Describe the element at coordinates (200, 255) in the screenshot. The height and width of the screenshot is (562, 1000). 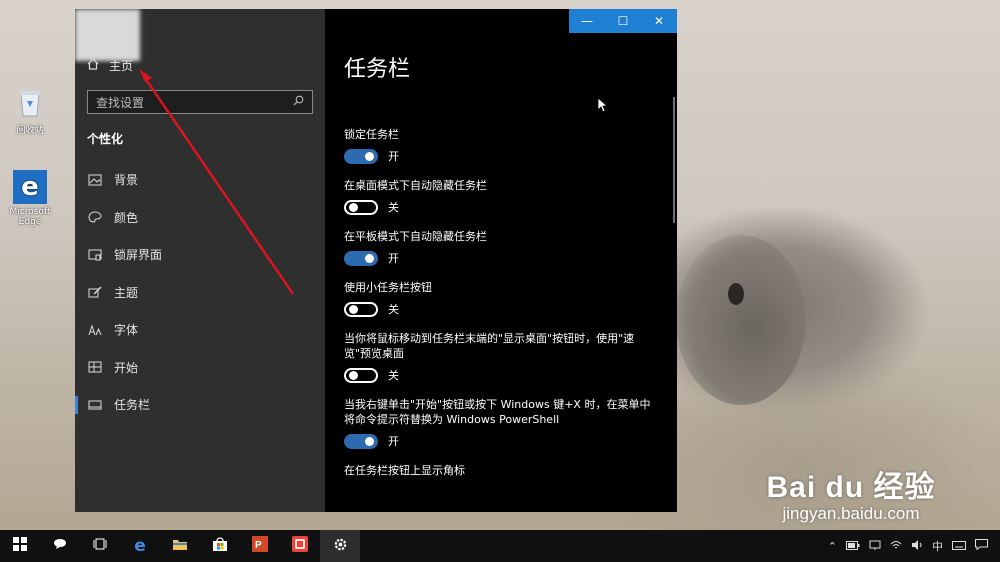
I see `sidebar-item-lock-screen: 锁屏界面` at that location.